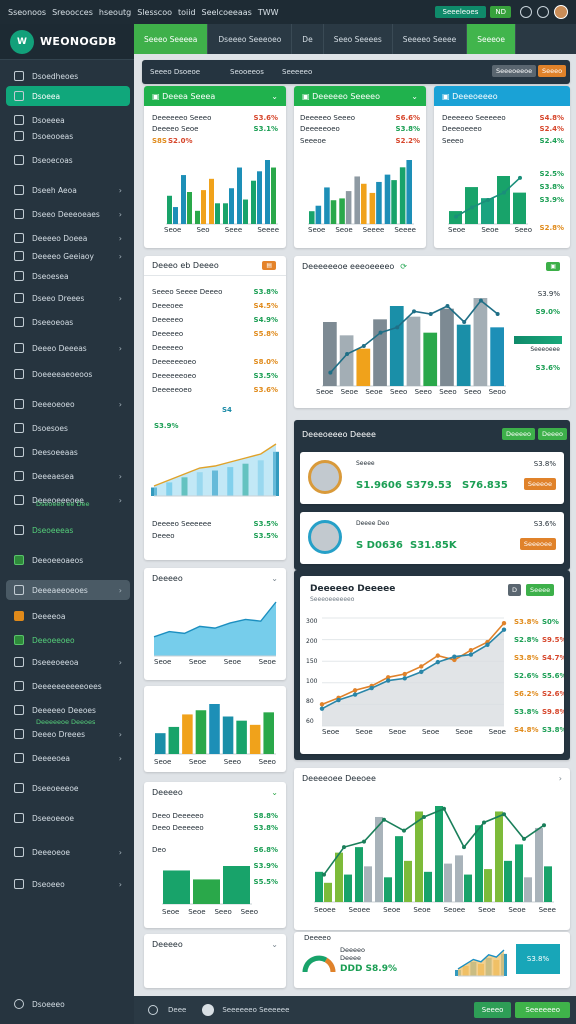 The height and width of the screenshot is (1024, 576). I want to click on footer-item: Seeeeeeo Seeeeee, so click(255, 1010).